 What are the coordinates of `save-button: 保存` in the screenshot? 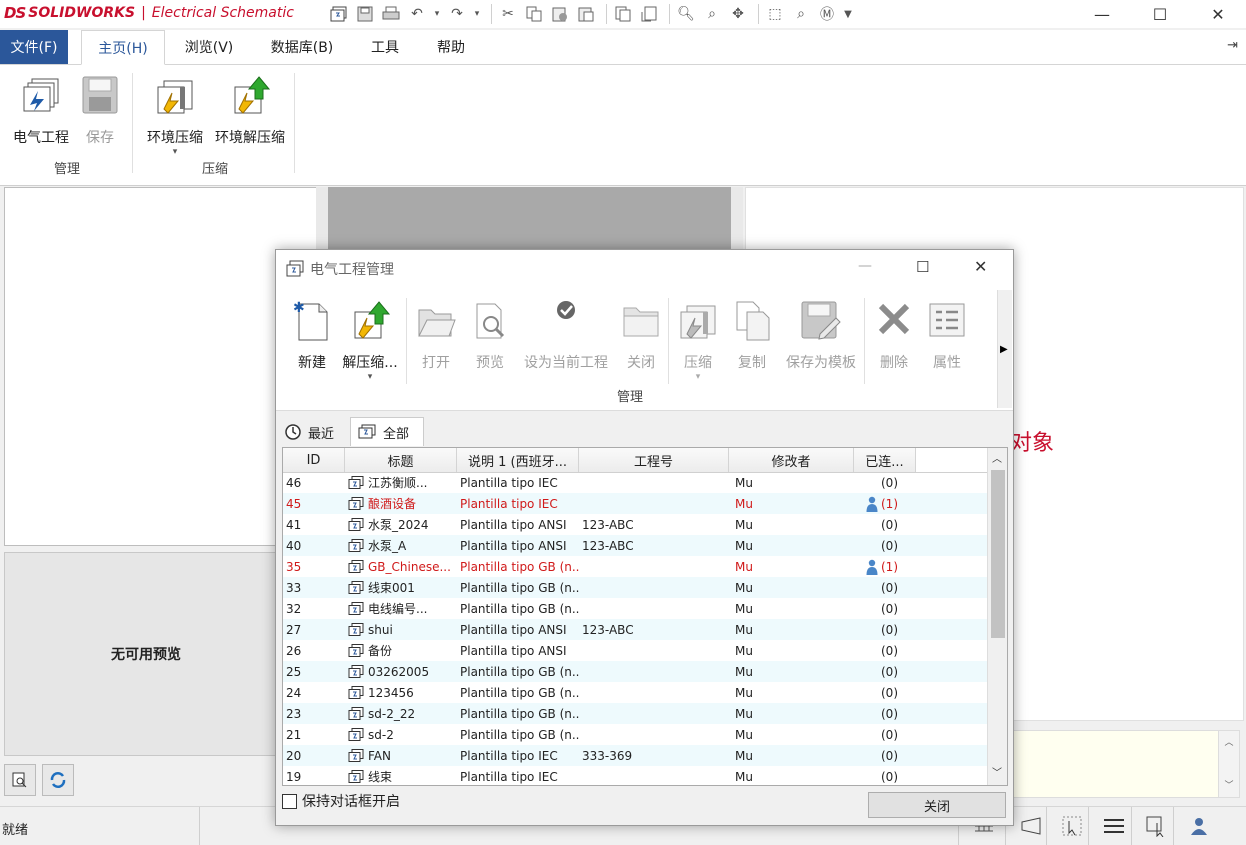 It's located at (100, 111).